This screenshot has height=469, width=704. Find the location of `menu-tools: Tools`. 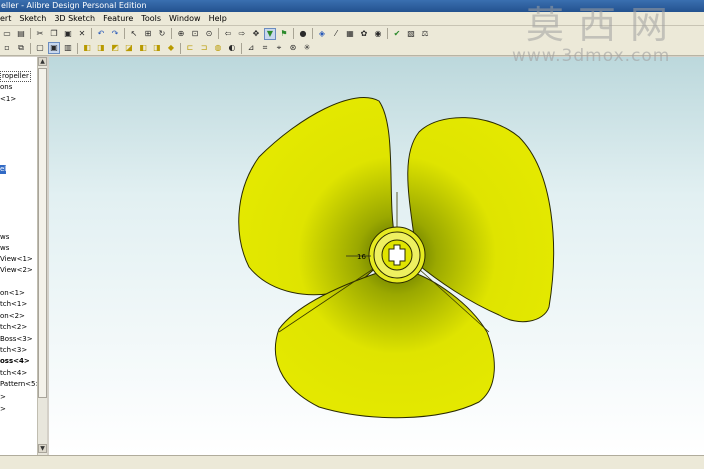

menu-tools: Tools is located at coordinates (151, 19).